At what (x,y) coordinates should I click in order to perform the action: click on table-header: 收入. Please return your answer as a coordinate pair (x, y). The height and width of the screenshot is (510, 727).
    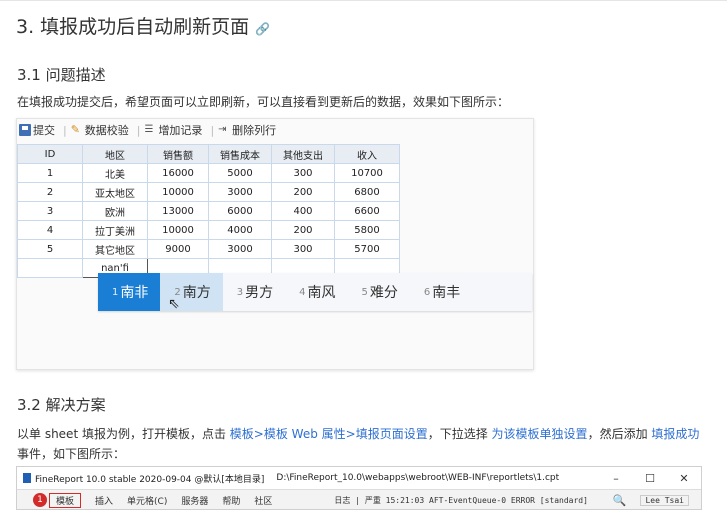
    Looking at the image, I should click on (367, 154).